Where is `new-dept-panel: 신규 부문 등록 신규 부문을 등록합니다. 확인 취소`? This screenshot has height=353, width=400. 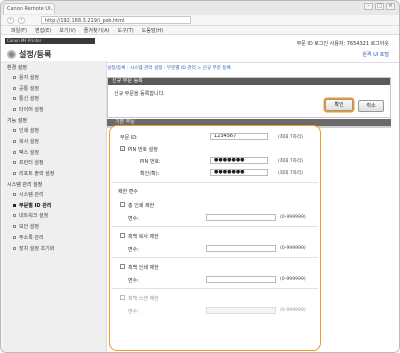
new-dept-panel: 신규 부문 등록 신규 부문을 등록합니다. 확인 취소 is located at coordinates (249, 97).